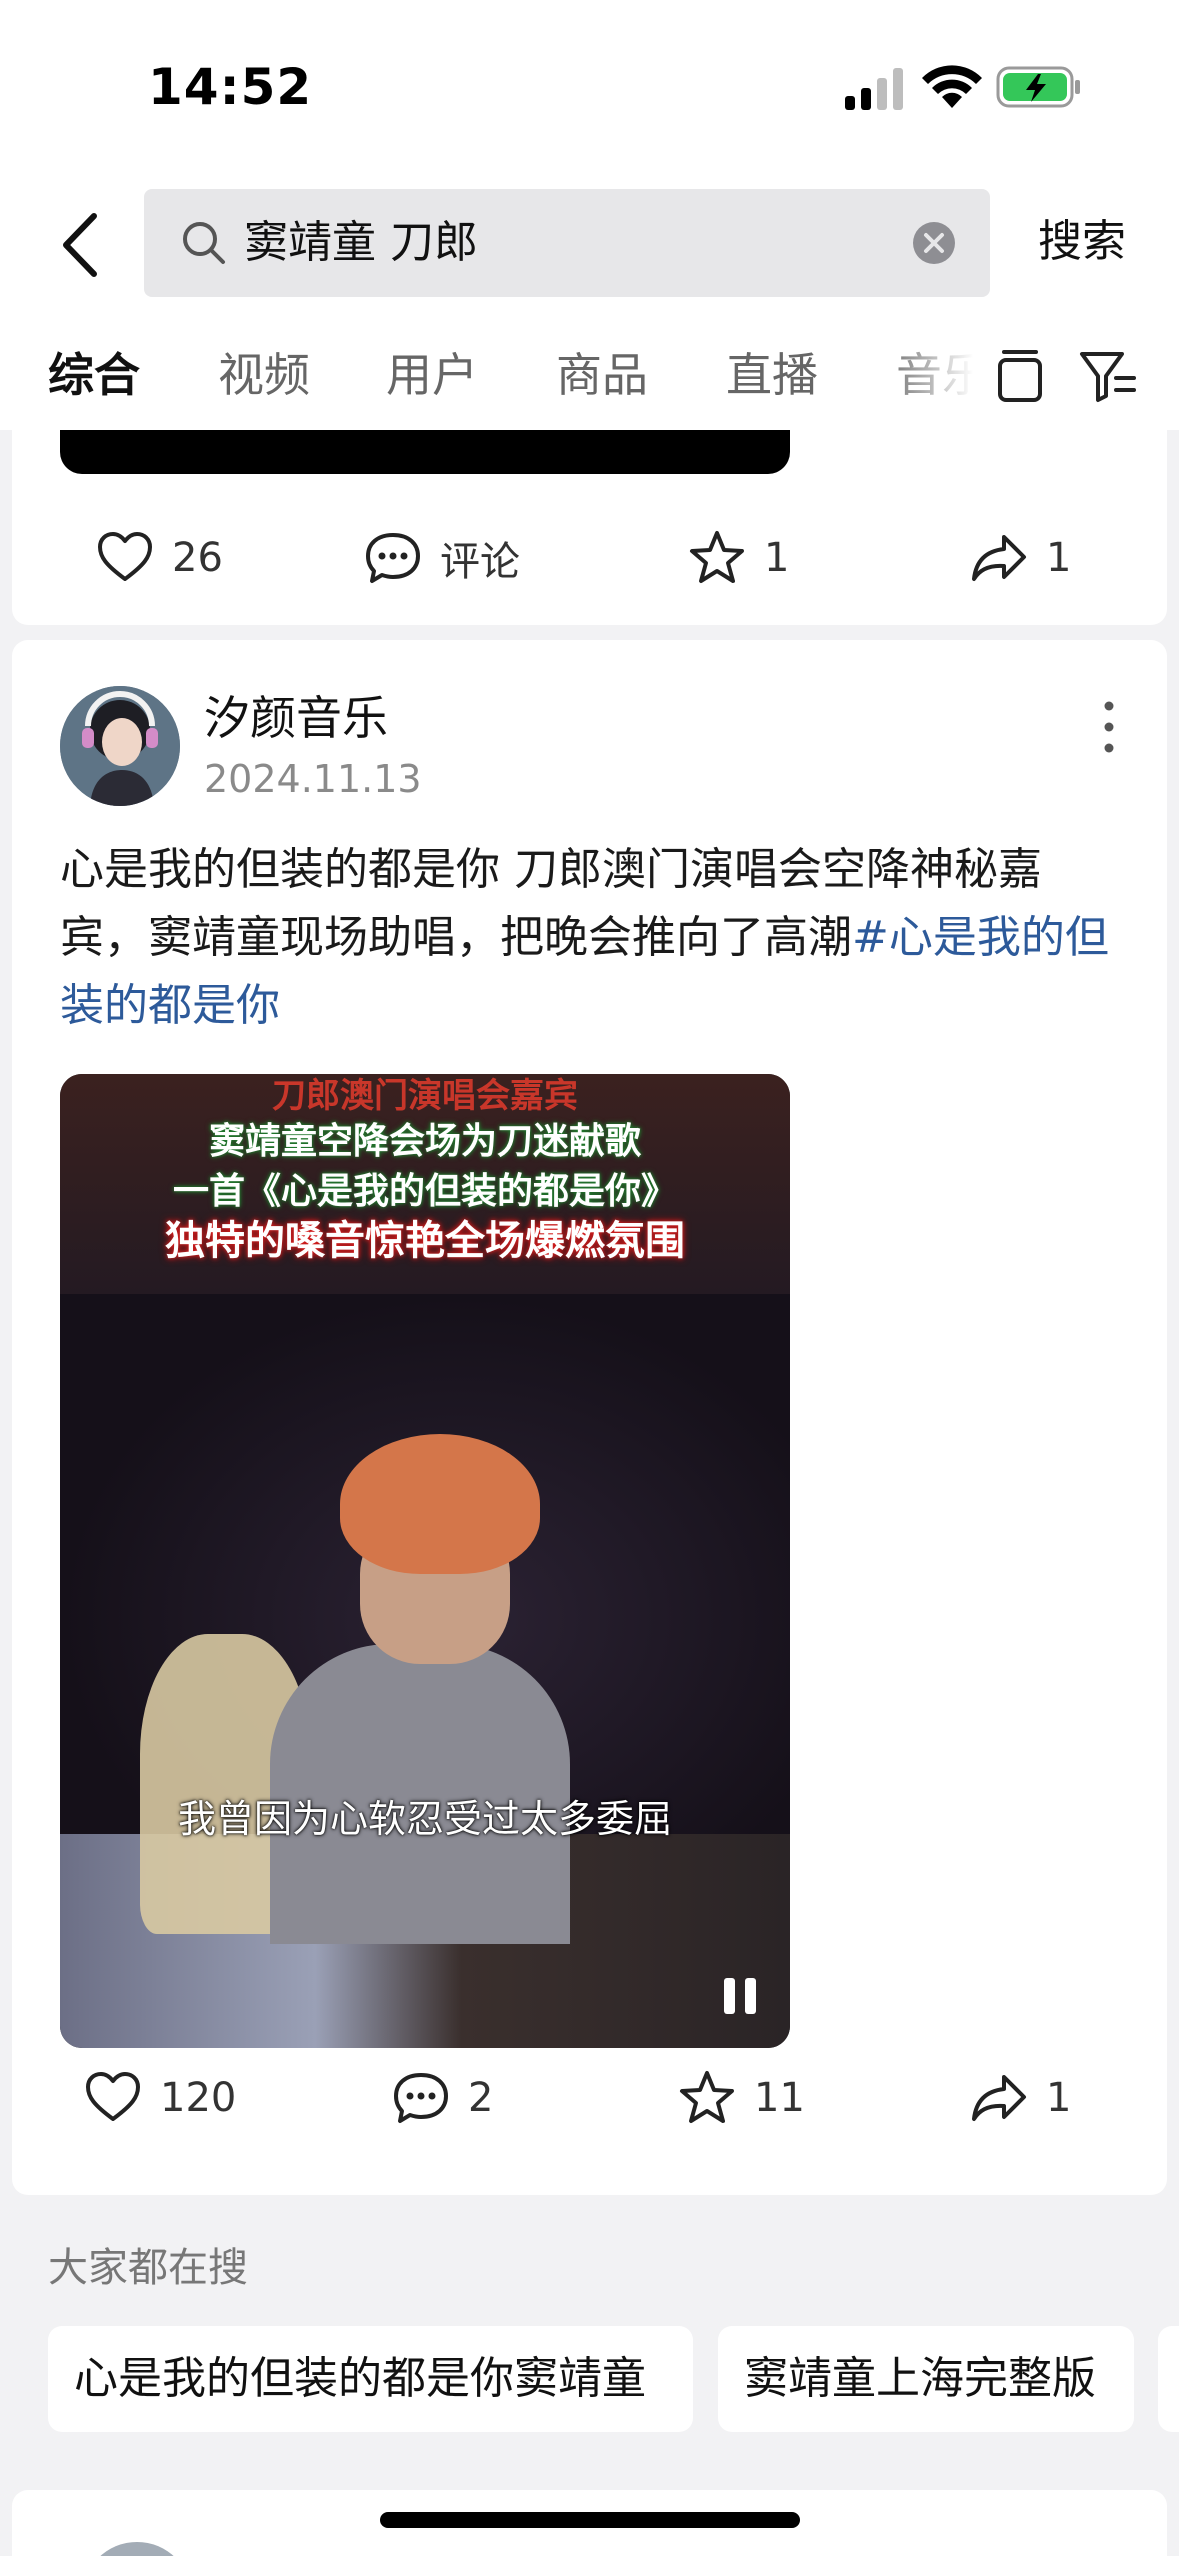 The width and height of the screenshot is (1179, 2556). Describe the element at coordinates (148, 2268) in the screenshot. I see `trending-title: 大家都在搜` at that location.